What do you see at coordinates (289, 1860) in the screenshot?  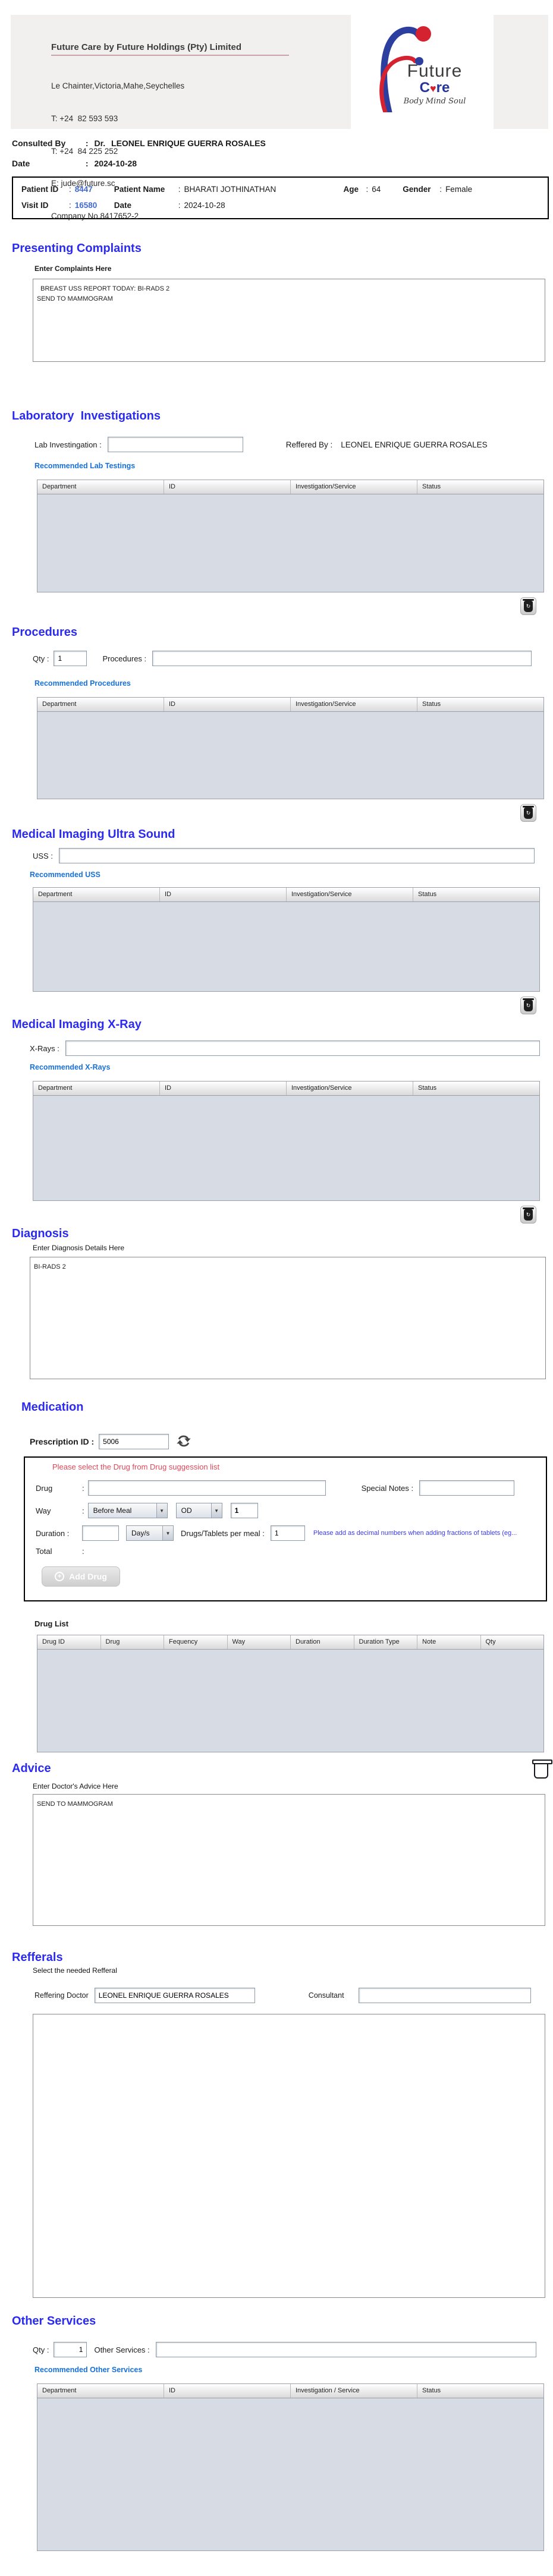 I see `advice-textarea: SEND TO MAMMOGRAM` at bounding box center [289, 1860].